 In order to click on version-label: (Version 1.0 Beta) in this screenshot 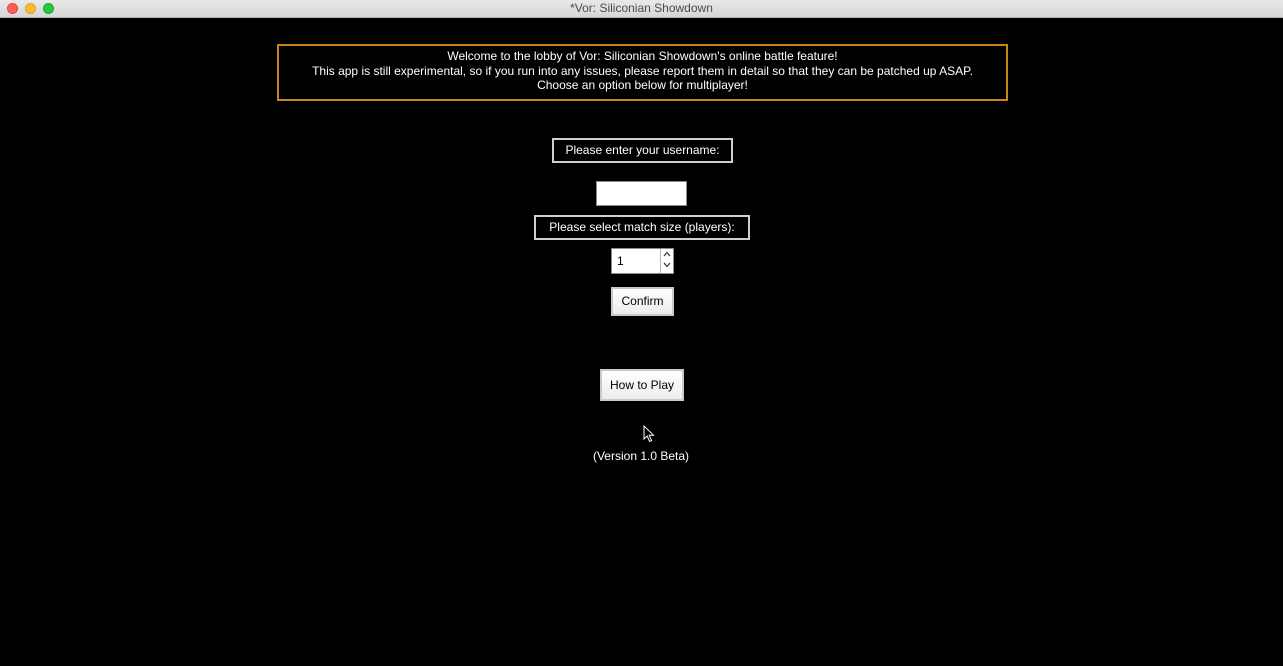, I will do `click(641, 456)`.